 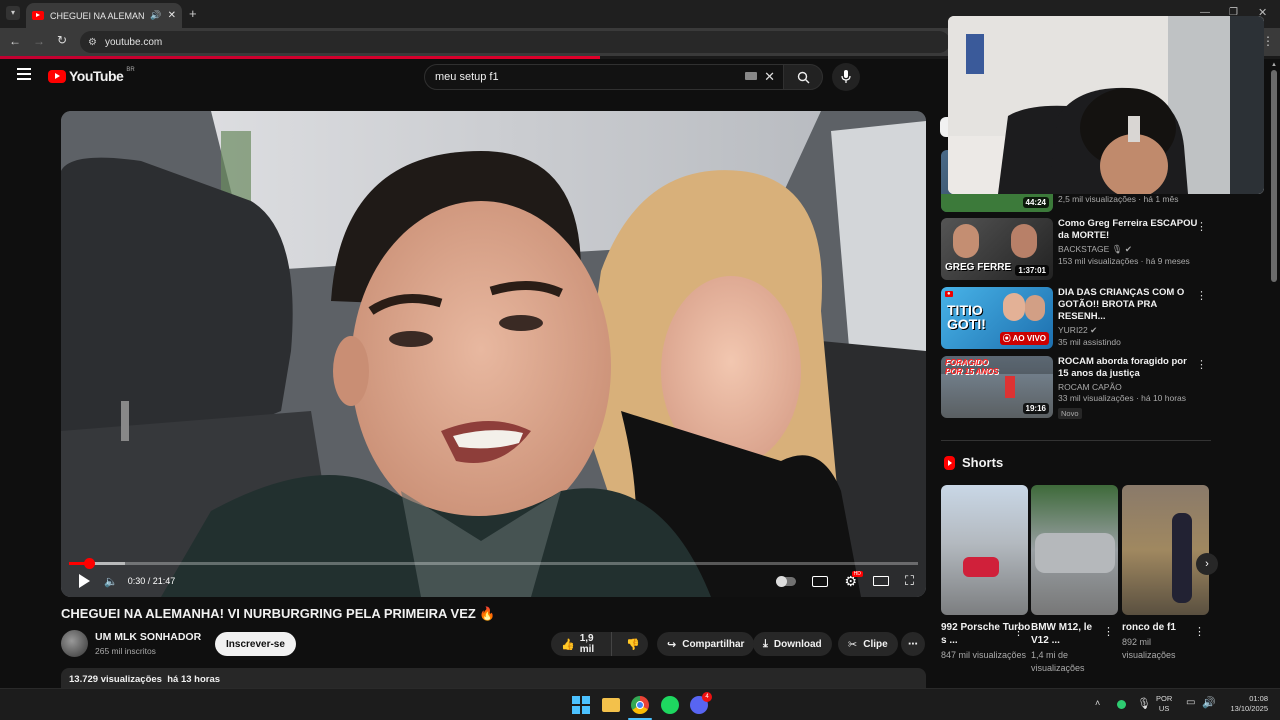 What do you see at coordinates (493, 581) in the screenshot?
I see `player-controls: 🔈 0:30 / 21:47 ⚙ HD ⛶` at bounding box center [493, 581].